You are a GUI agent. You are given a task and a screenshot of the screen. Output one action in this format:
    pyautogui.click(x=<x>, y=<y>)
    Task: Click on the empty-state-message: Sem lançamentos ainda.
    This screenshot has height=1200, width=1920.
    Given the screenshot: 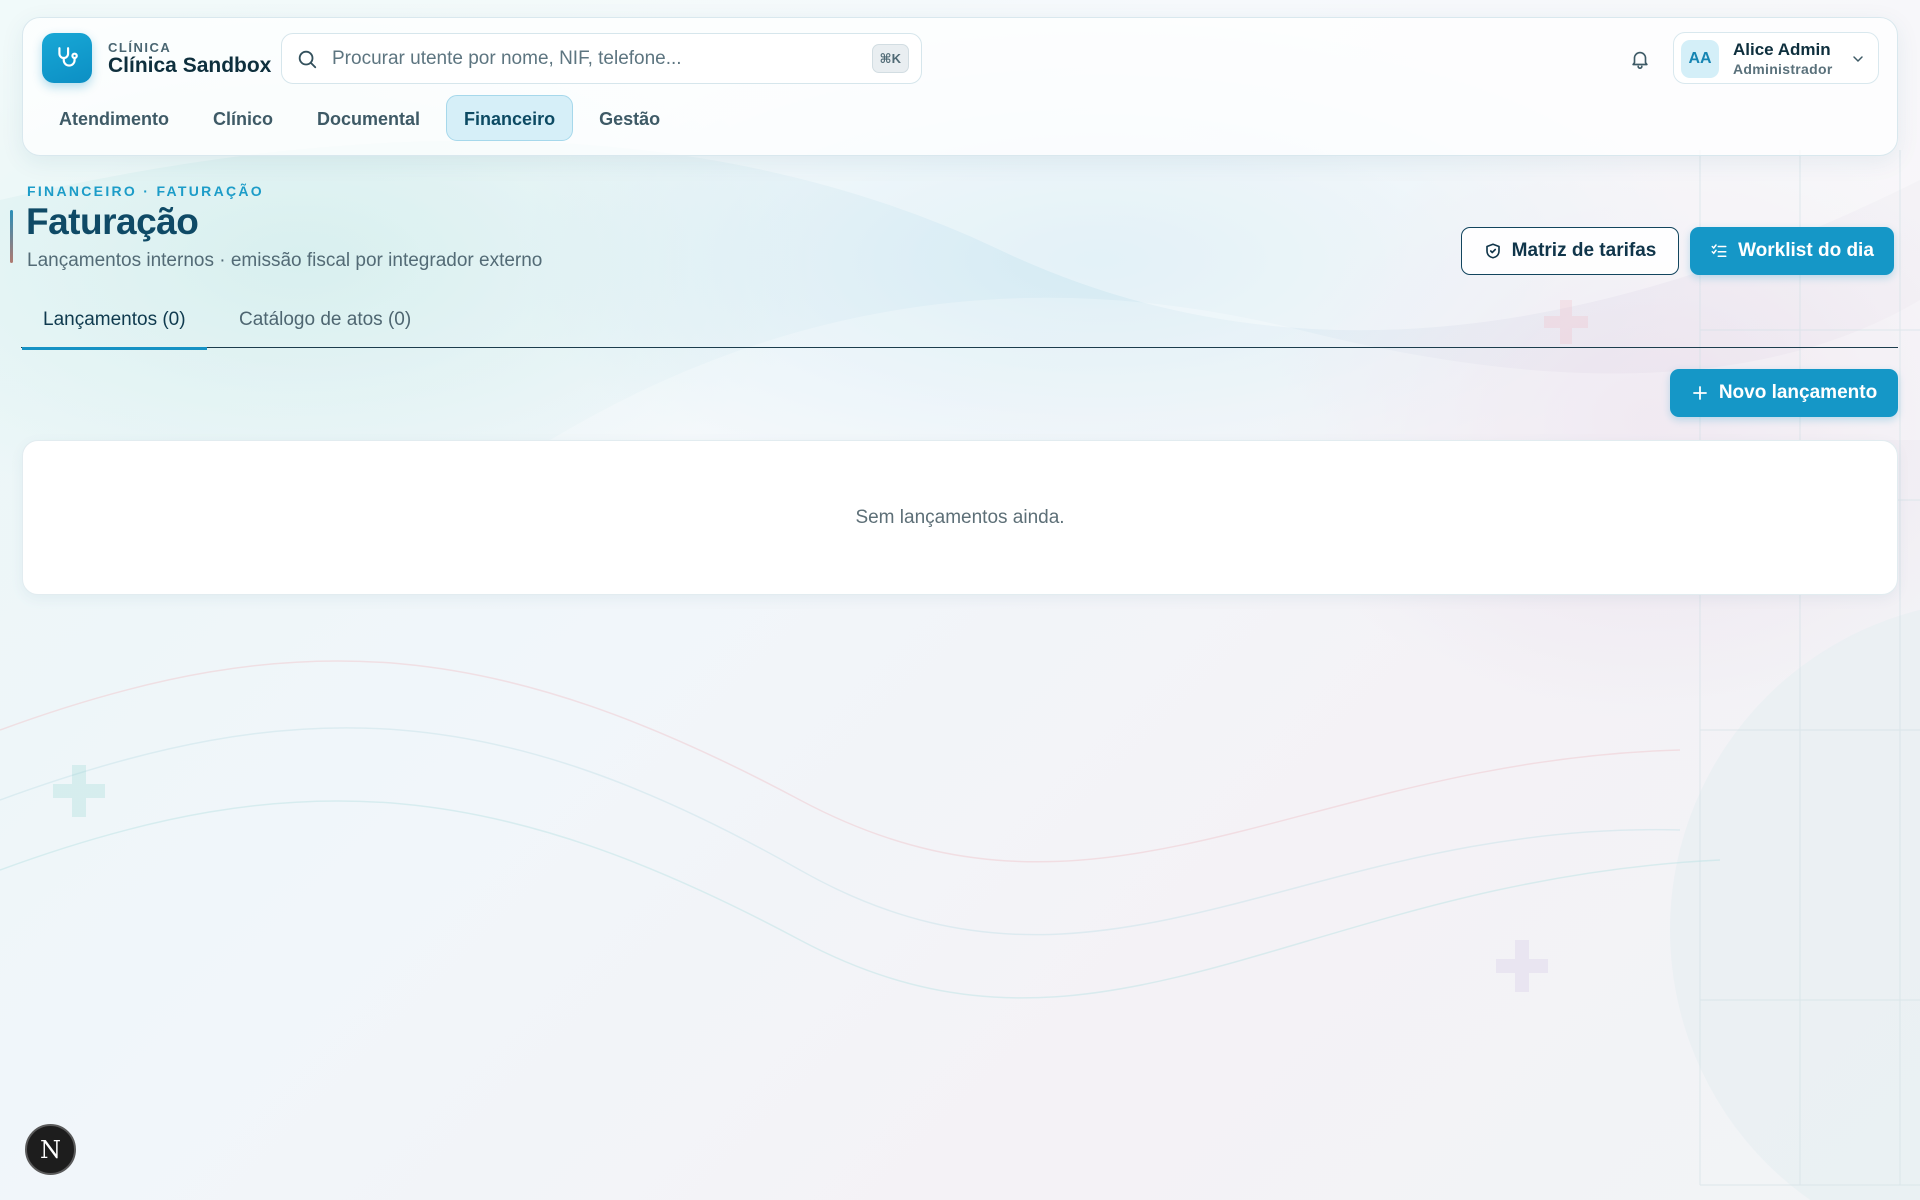 What is the action you would take?
    pyautogui.click(x=960, y=517)
    